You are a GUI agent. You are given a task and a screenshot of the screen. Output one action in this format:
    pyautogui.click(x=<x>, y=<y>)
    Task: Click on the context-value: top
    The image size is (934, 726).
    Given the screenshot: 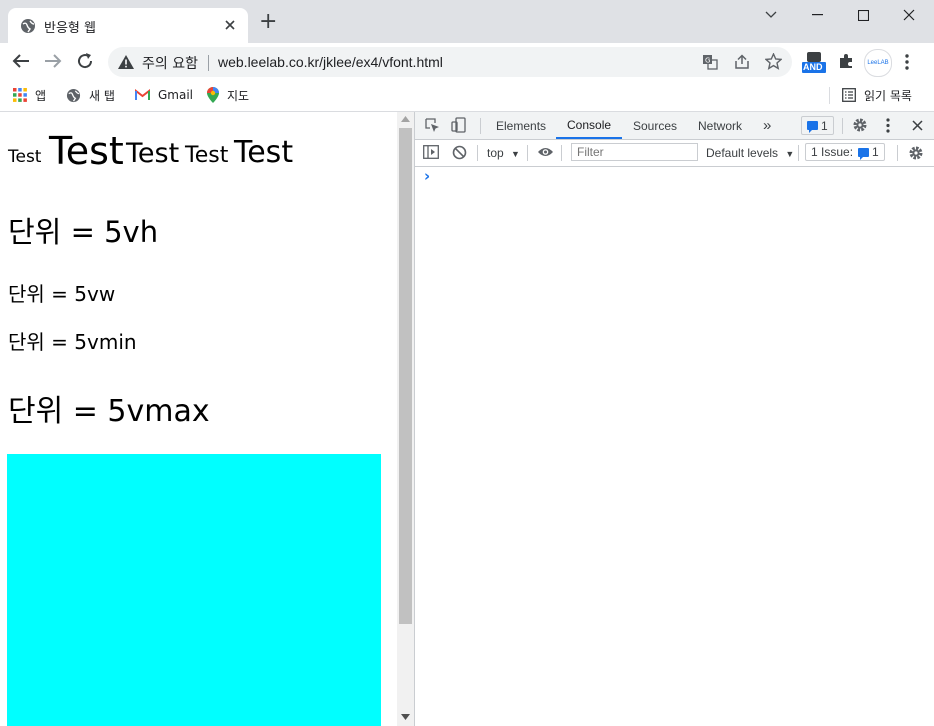 What is the action you would take?
    pyautogui.click(x=495, y=153)
    